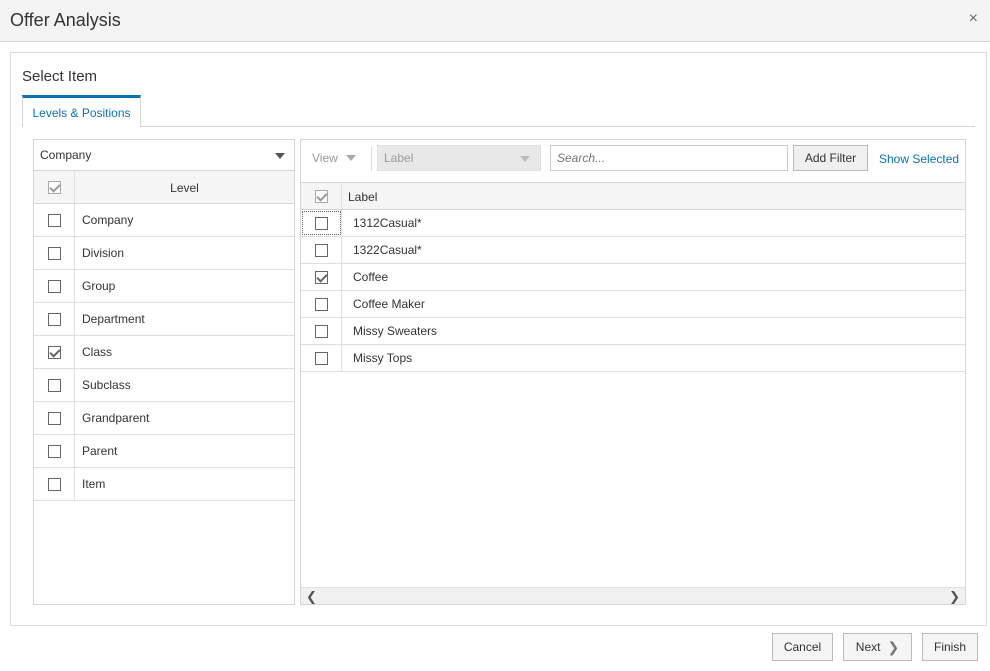 The image size is (990, 671). Describe the element at coordinates (387, 250) in the screenshot. I see `item-label: 1322Casual*` at that location.